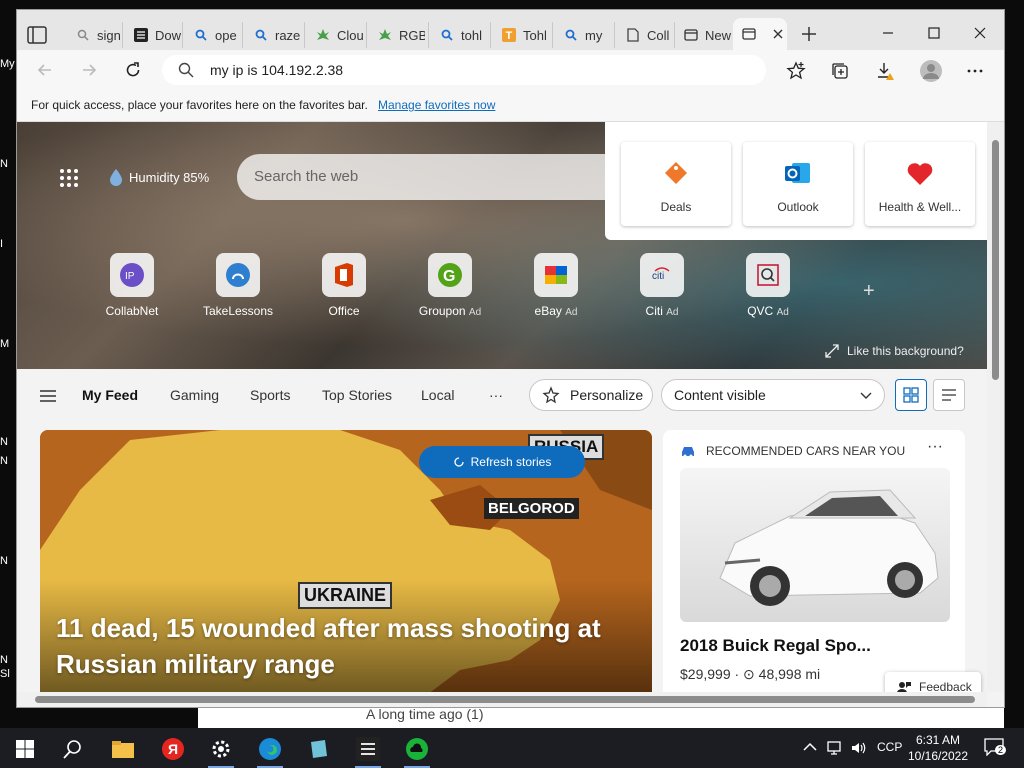  I want to click on quick-link-office: Office, so click(344, 285).